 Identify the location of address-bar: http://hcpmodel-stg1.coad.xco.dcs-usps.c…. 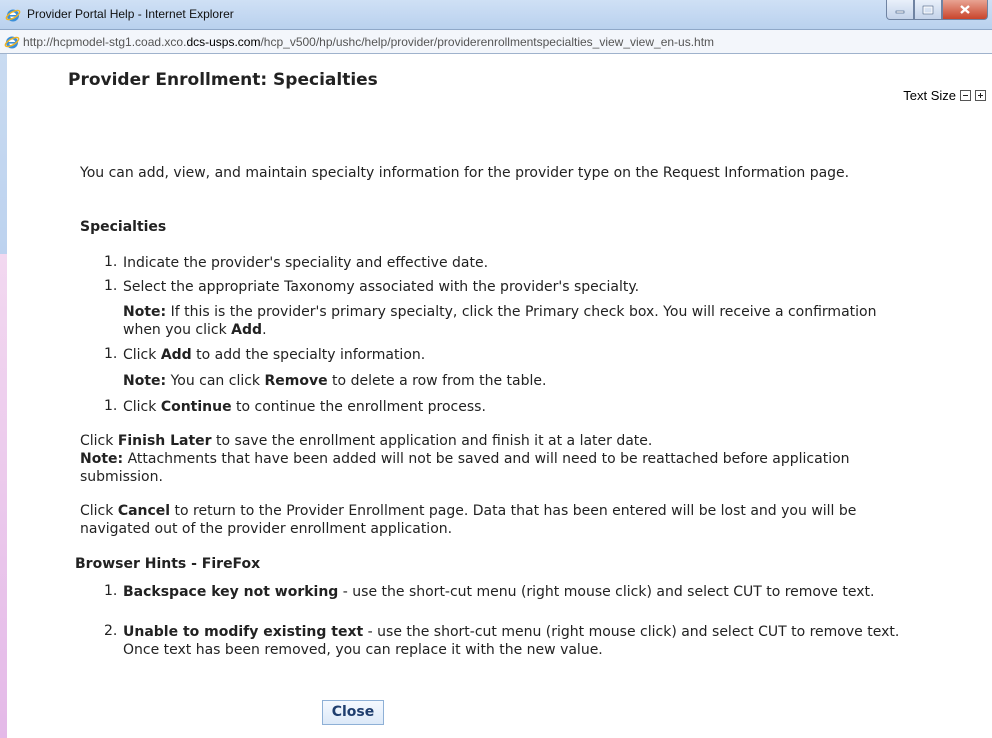
(496, 42).